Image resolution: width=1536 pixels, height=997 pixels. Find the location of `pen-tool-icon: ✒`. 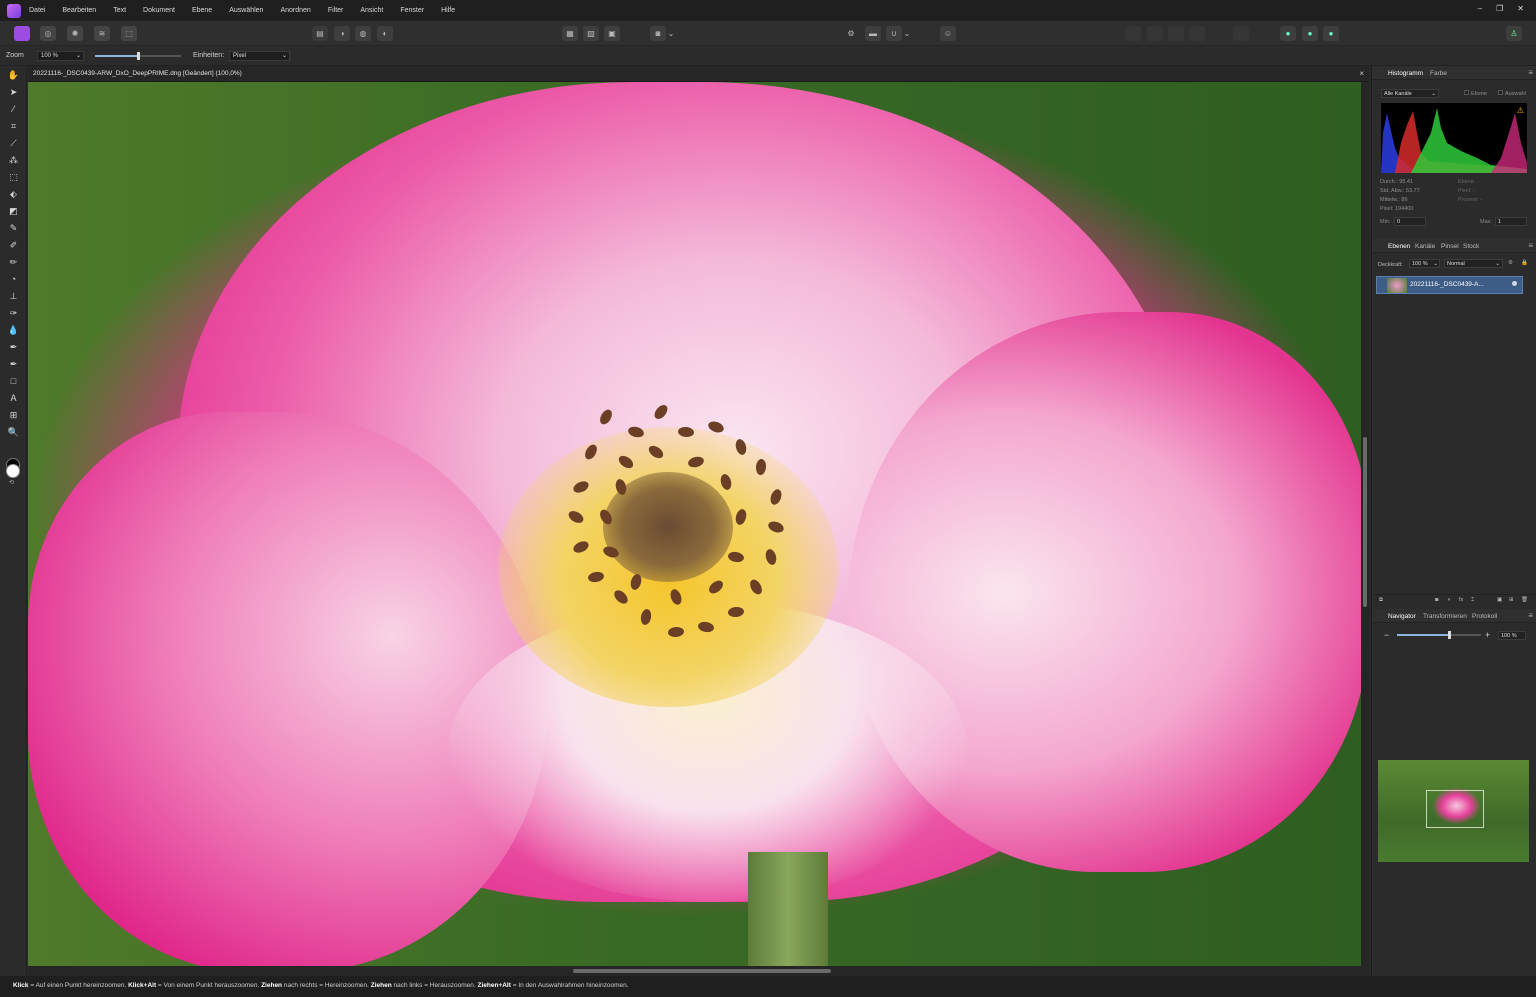

pen-tool-icon: ✒ is located at coordinates (13, 364).